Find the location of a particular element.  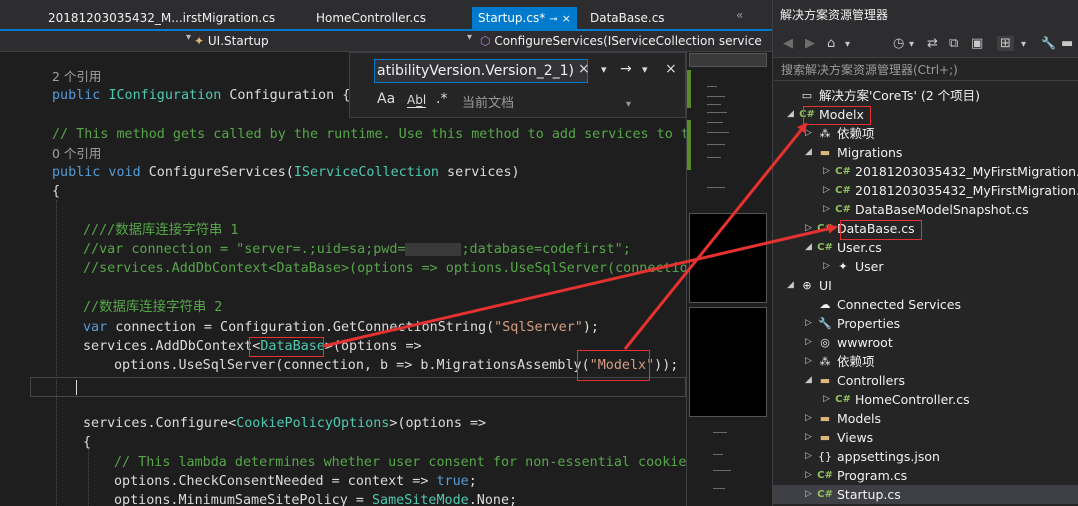

history-icon: ◷ is located at coordinates (898, 43).